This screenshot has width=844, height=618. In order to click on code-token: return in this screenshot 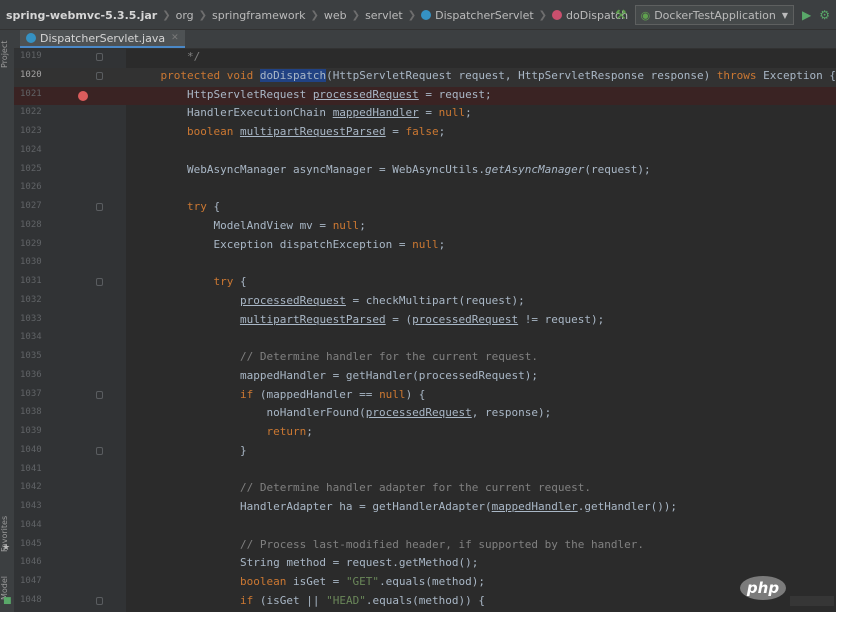, I will do `click(220, 431)`.